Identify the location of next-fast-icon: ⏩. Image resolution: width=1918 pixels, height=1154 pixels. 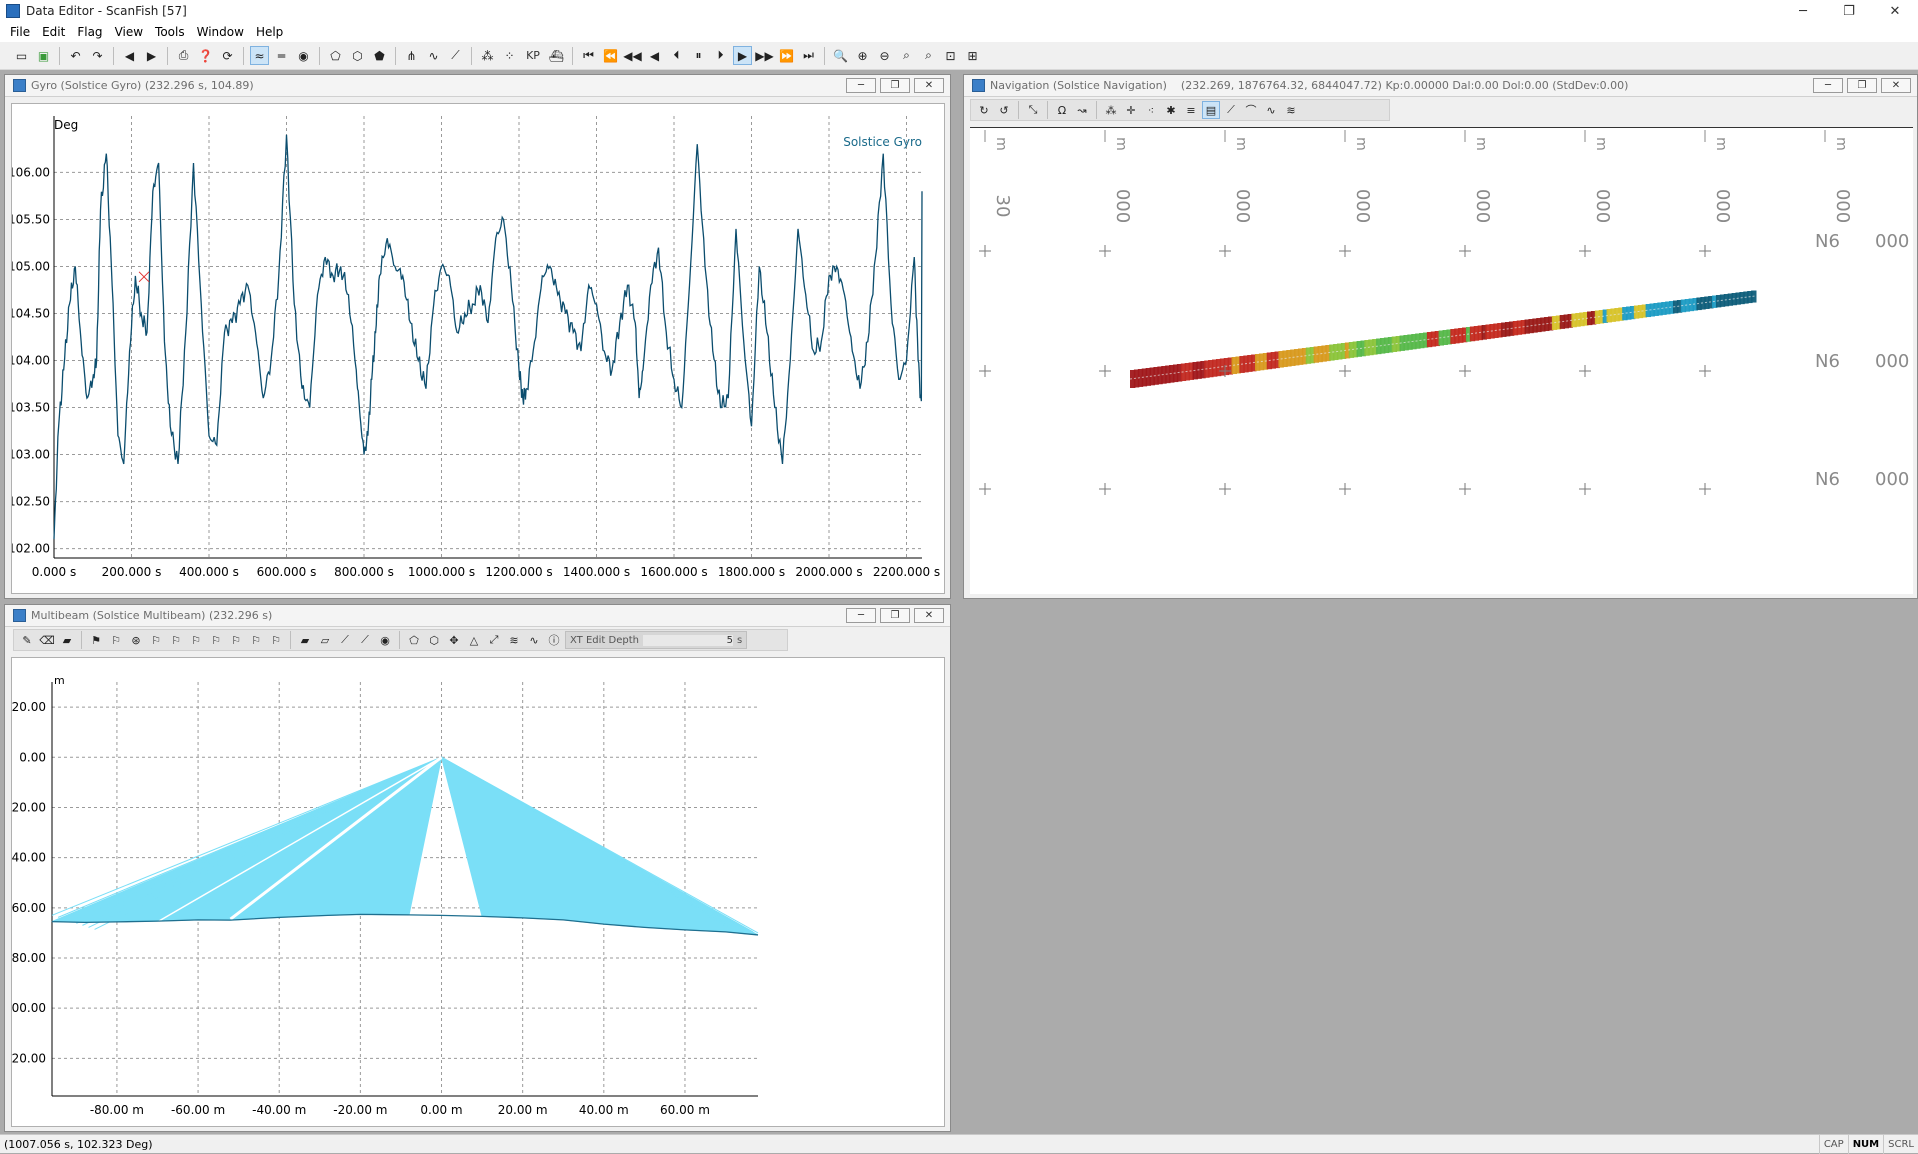
(786, 55).